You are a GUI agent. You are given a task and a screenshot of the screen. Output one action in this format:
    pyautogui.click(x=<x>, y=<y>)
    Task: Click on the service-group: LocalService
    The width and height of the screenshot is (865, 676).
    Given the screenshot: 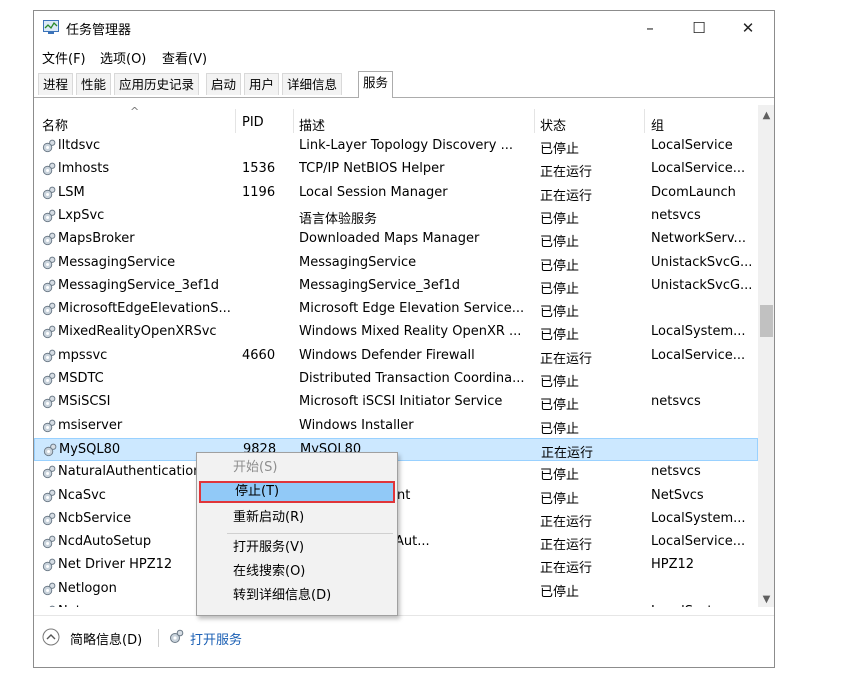 What is the action you would take?
    pyautogui.click(x=692, y=145)
    